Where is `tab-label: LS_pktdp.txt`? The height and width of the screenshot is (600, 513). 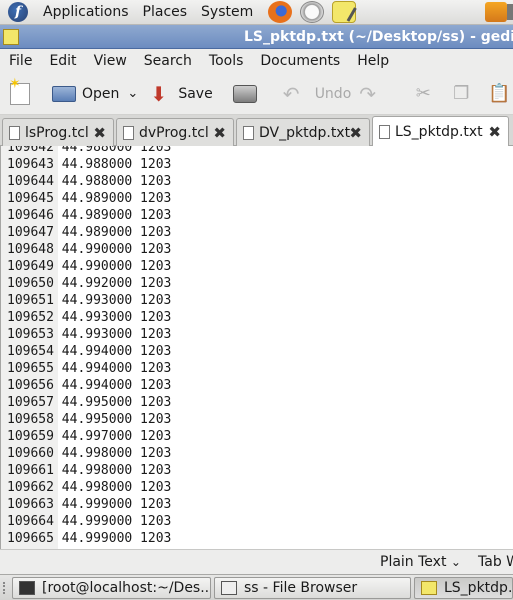 tab-label: LS_pktdp.txt is located at coordinates (439, 132).